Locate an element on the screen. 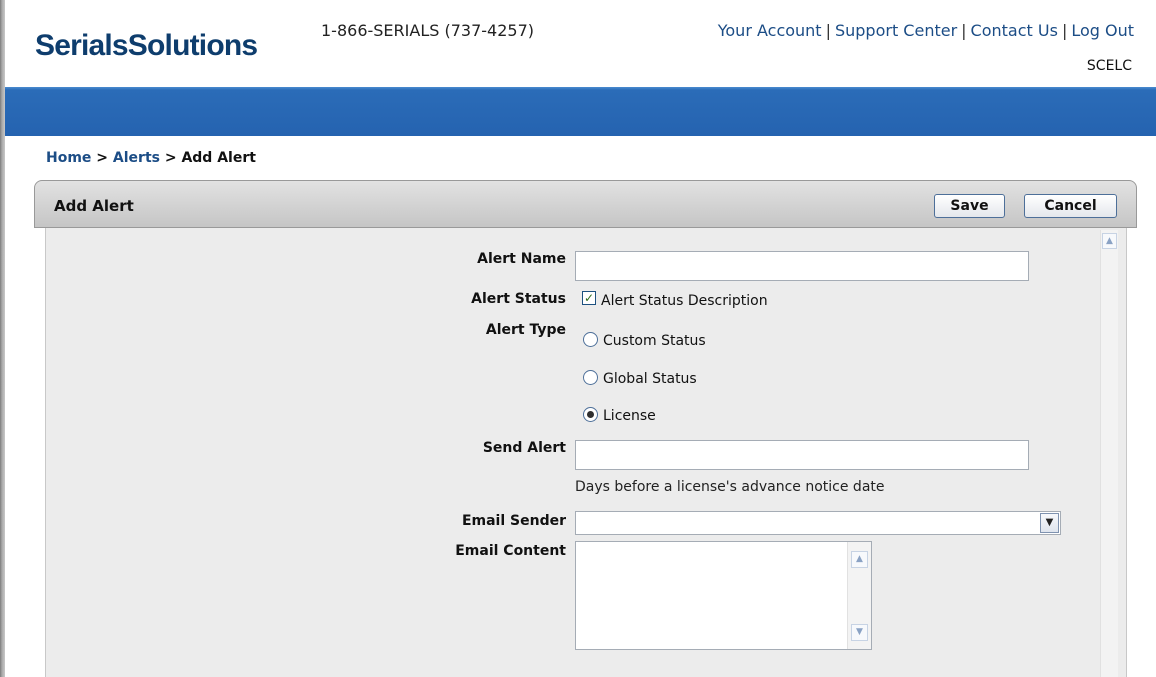 The image size is (1156, 677). chevron-down-icon: ▼ is located at coordinates (1049, 523).